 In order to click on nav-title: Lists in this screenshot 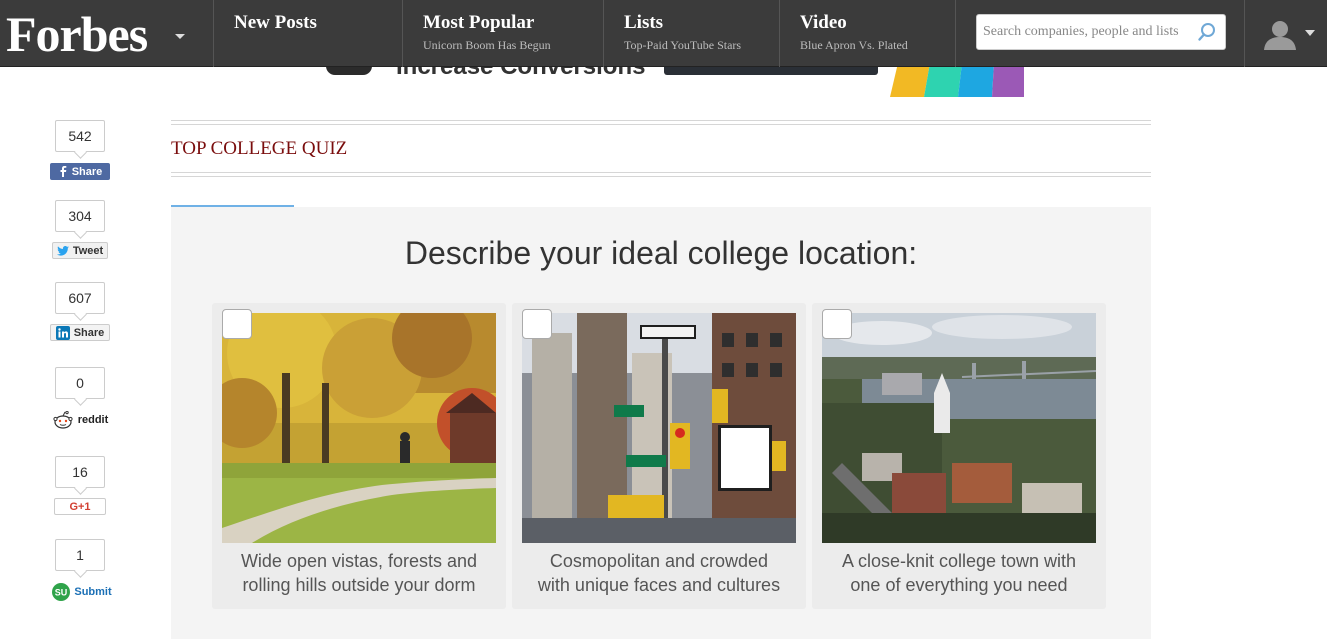, I will do `click(644, 22)`.